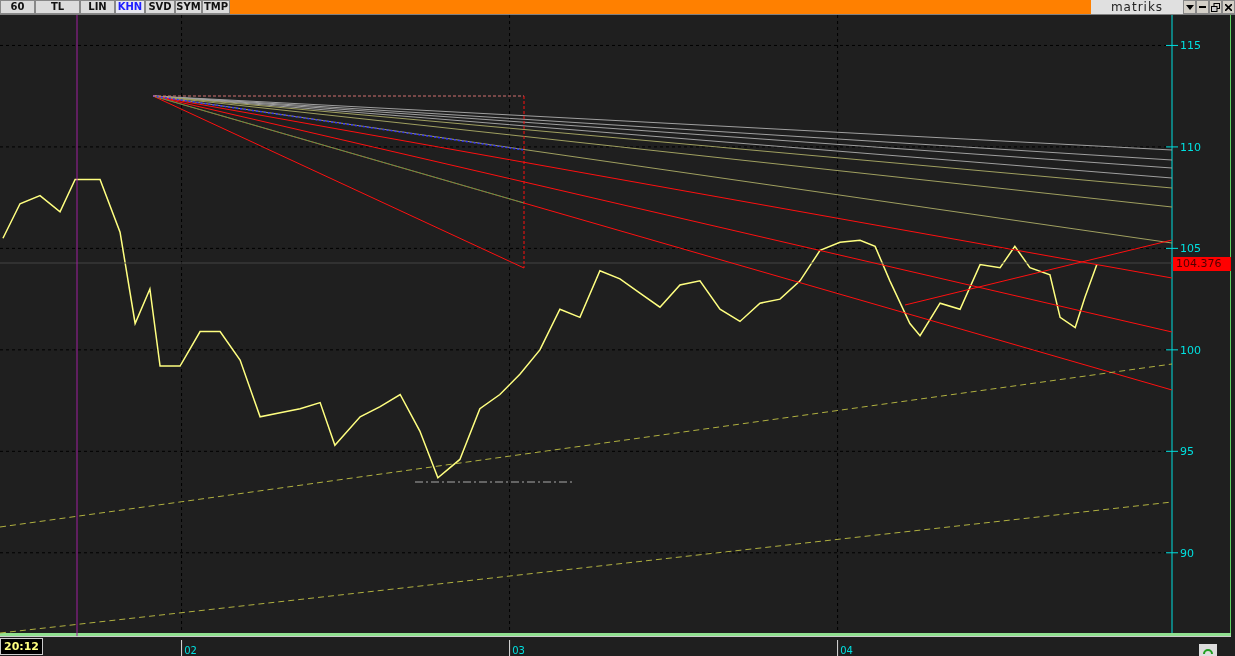 The width and height of the screenshot is (1235, 656). Describe the element at coordinates (1187, 452) in the screenshot. I see `y-axis-label: 95` at that location.